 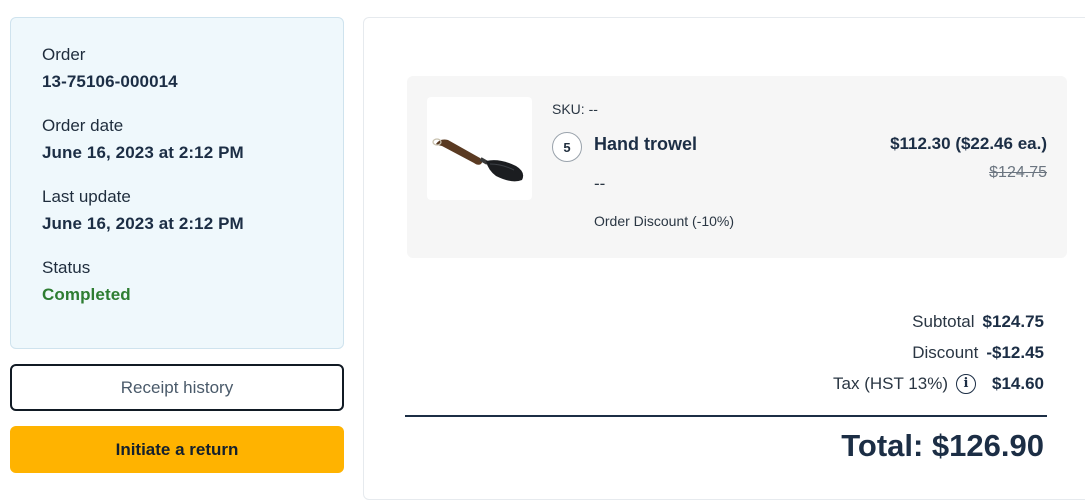 I want to click on order-number-block: Order 13-75106-000014, so click(x=177, y=68).